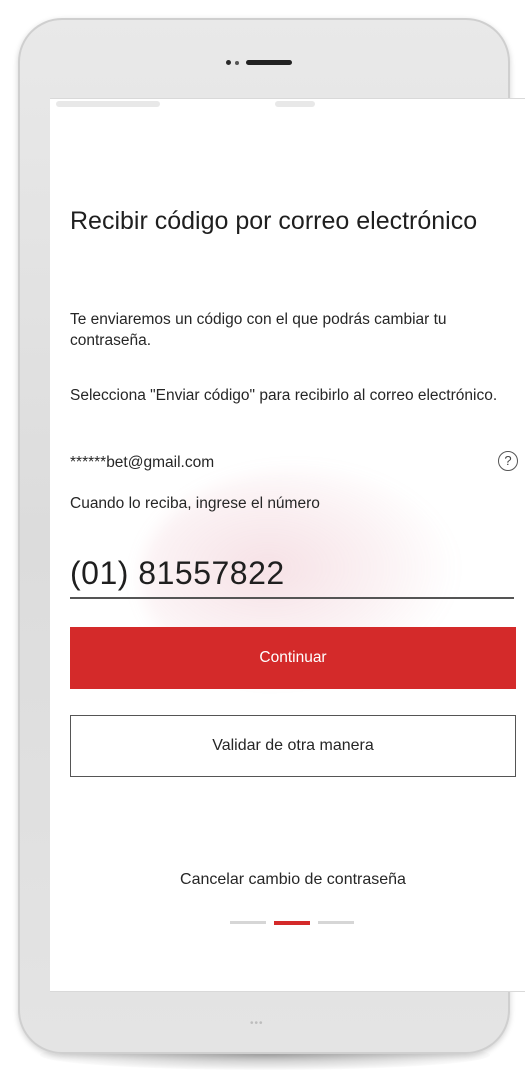 The height and width of the screenshot is (1088, 525). Describe the element at coordinates (295, 464) in the screenshot. I see `email-row: ******bet@gmail.com ?` at that location.